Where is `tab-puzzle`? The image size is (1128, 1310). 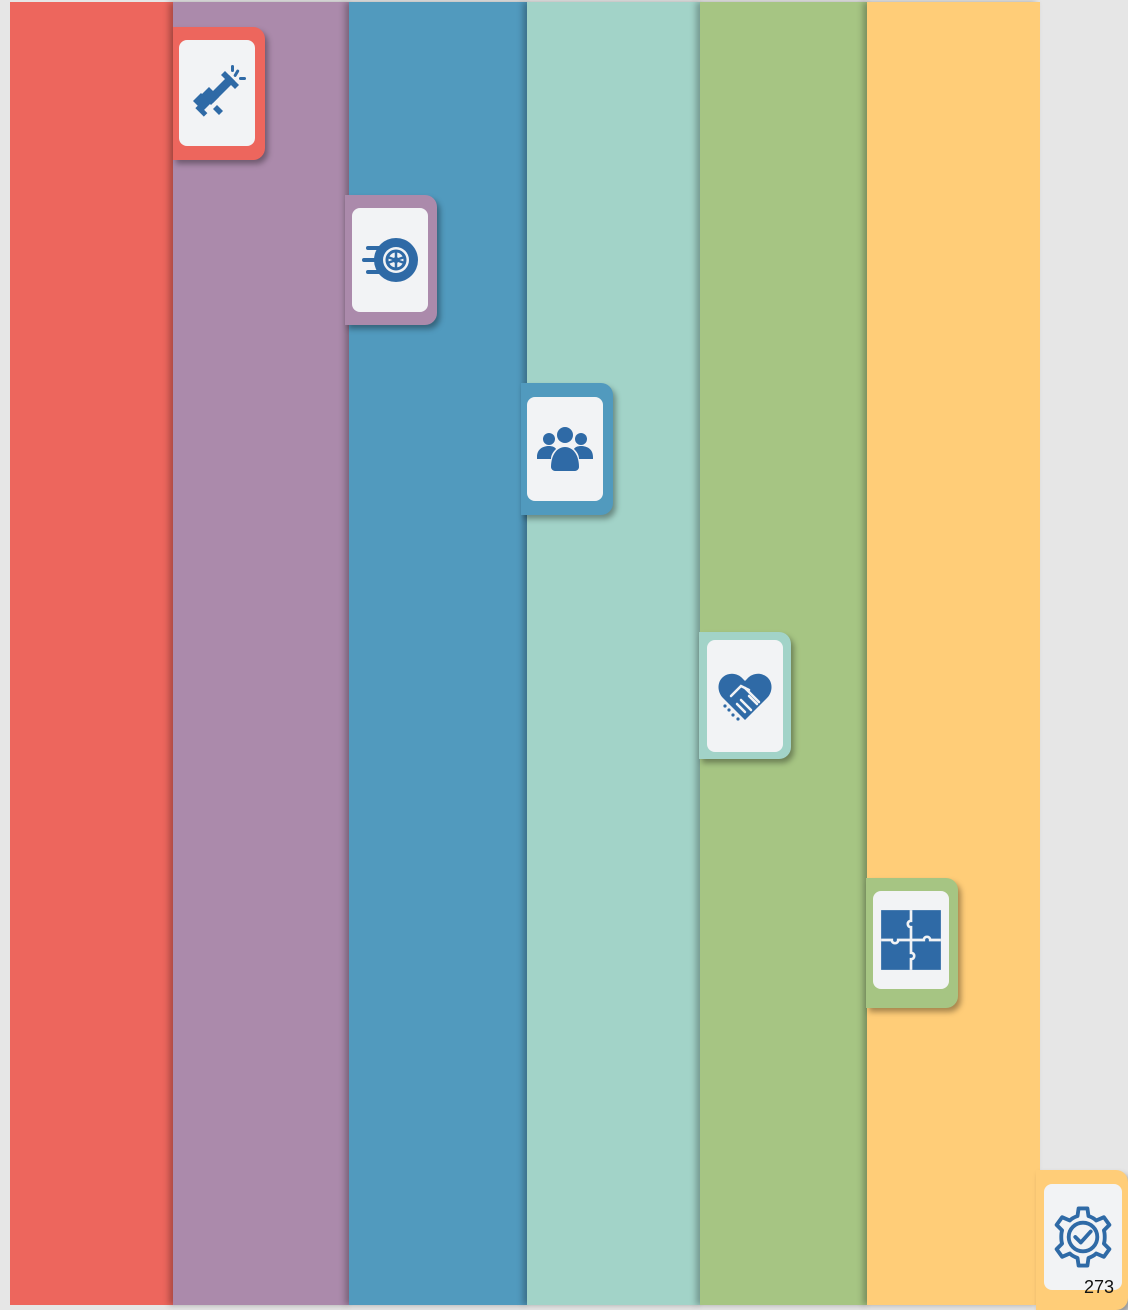 tab-puzzle is located at coordinates (912, 943).